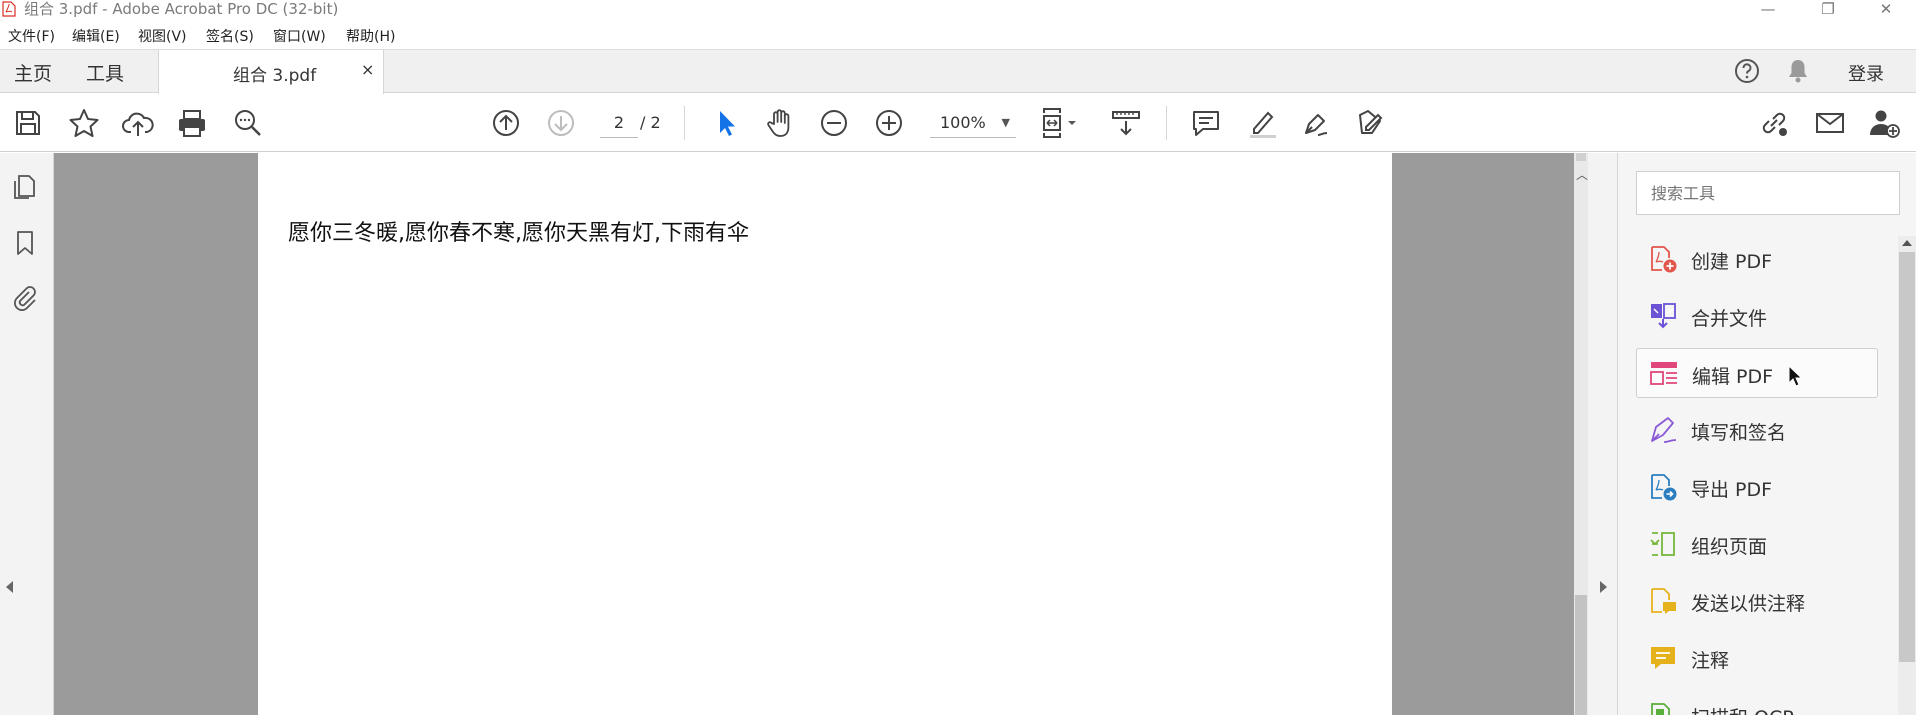 This screenshot has height=715, width=1916. What do you see at coordinates (1126, 123) in the screenshot?
I see `scroll-mode-icon` at bounding box center [1126, 123].